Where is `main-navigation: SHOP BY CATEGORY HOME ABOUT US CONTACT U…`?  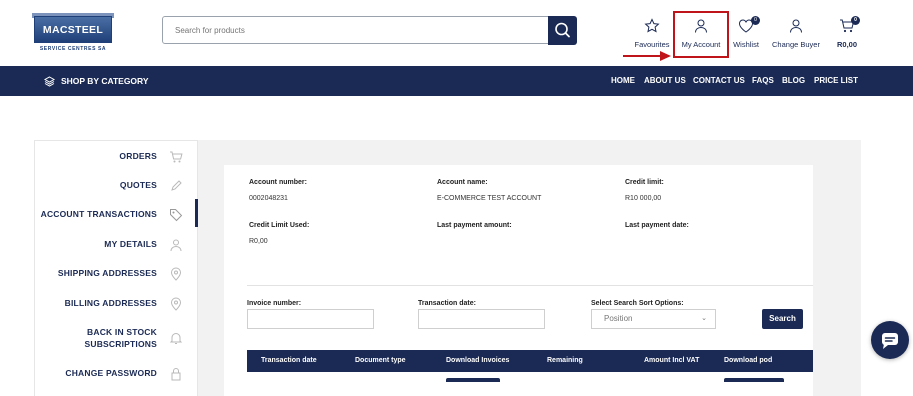
main-navigation: SHOP BY CATEGORY HOME ABOUT US CONTACT U… is located at coordinates (456, 81).